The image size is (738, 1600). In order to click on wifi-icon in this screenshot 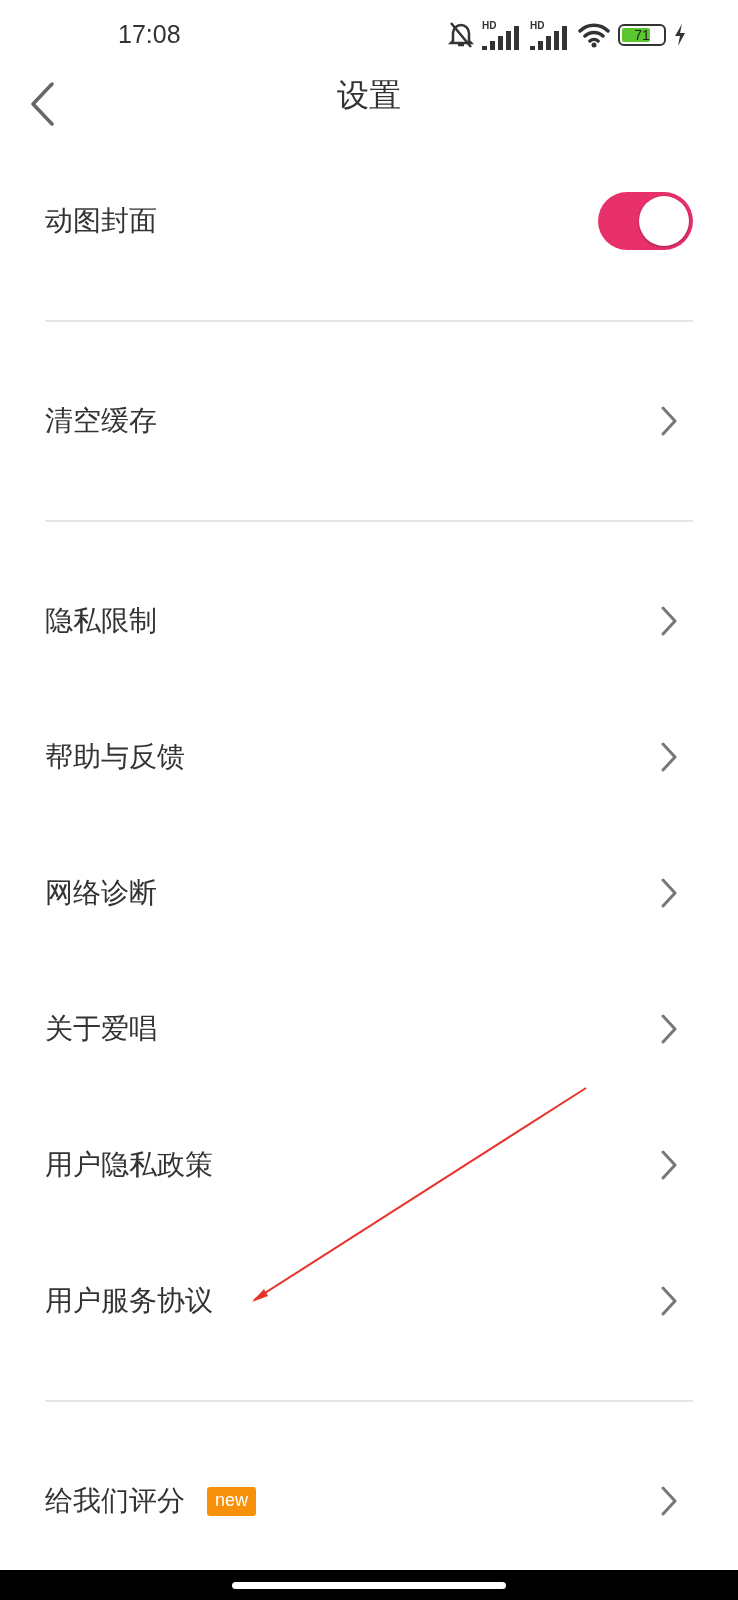, I will do `click(594, 34)`.